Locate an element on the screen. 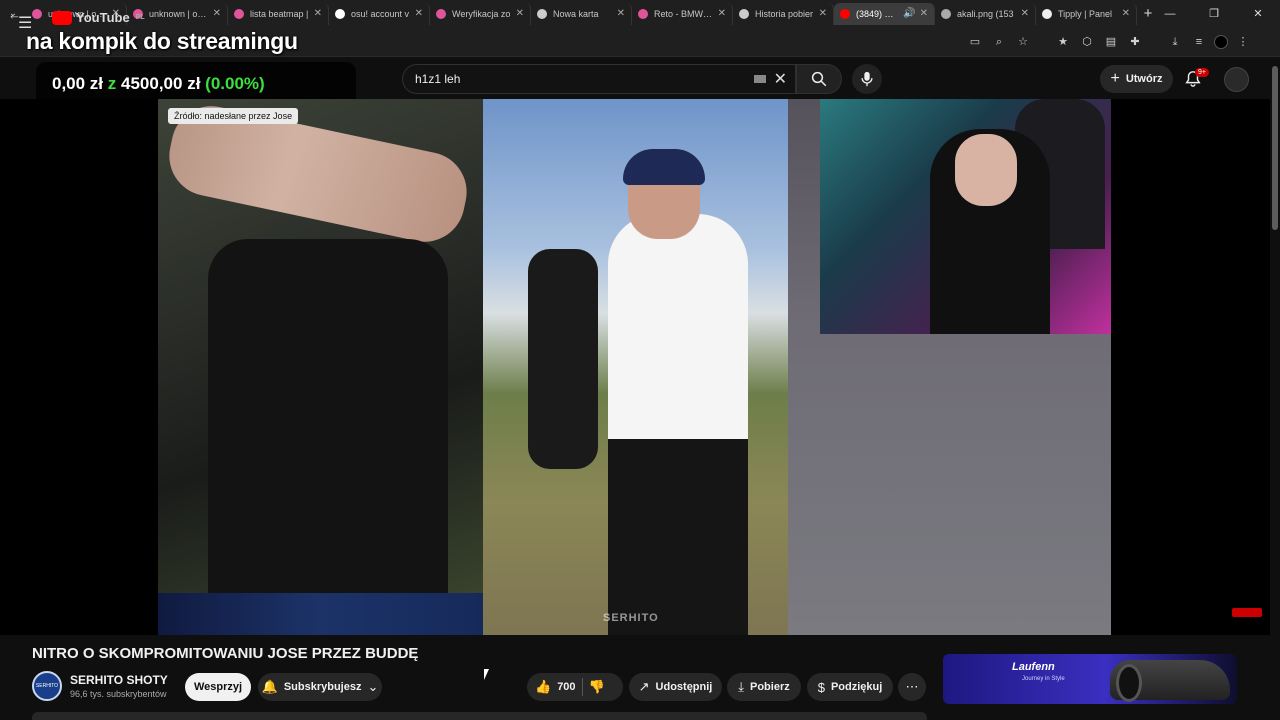 This screenshot has height=720, width=1280. chevron-down-icon: ⌄ is located at coordinates (373, 686).